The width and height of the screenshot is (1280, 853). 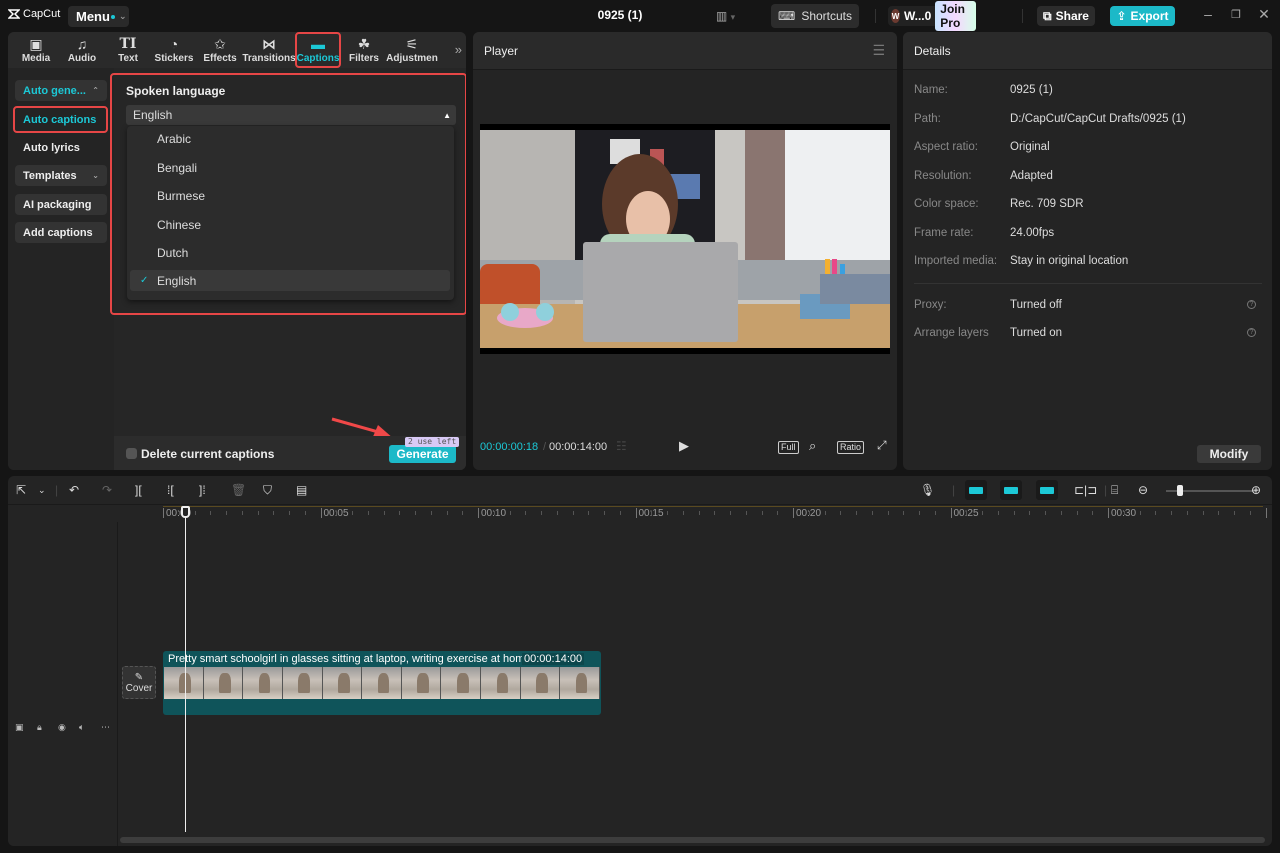 I want to click on sidebar-item-ai-packaging: AI packaging, so click(x=61, y=204).